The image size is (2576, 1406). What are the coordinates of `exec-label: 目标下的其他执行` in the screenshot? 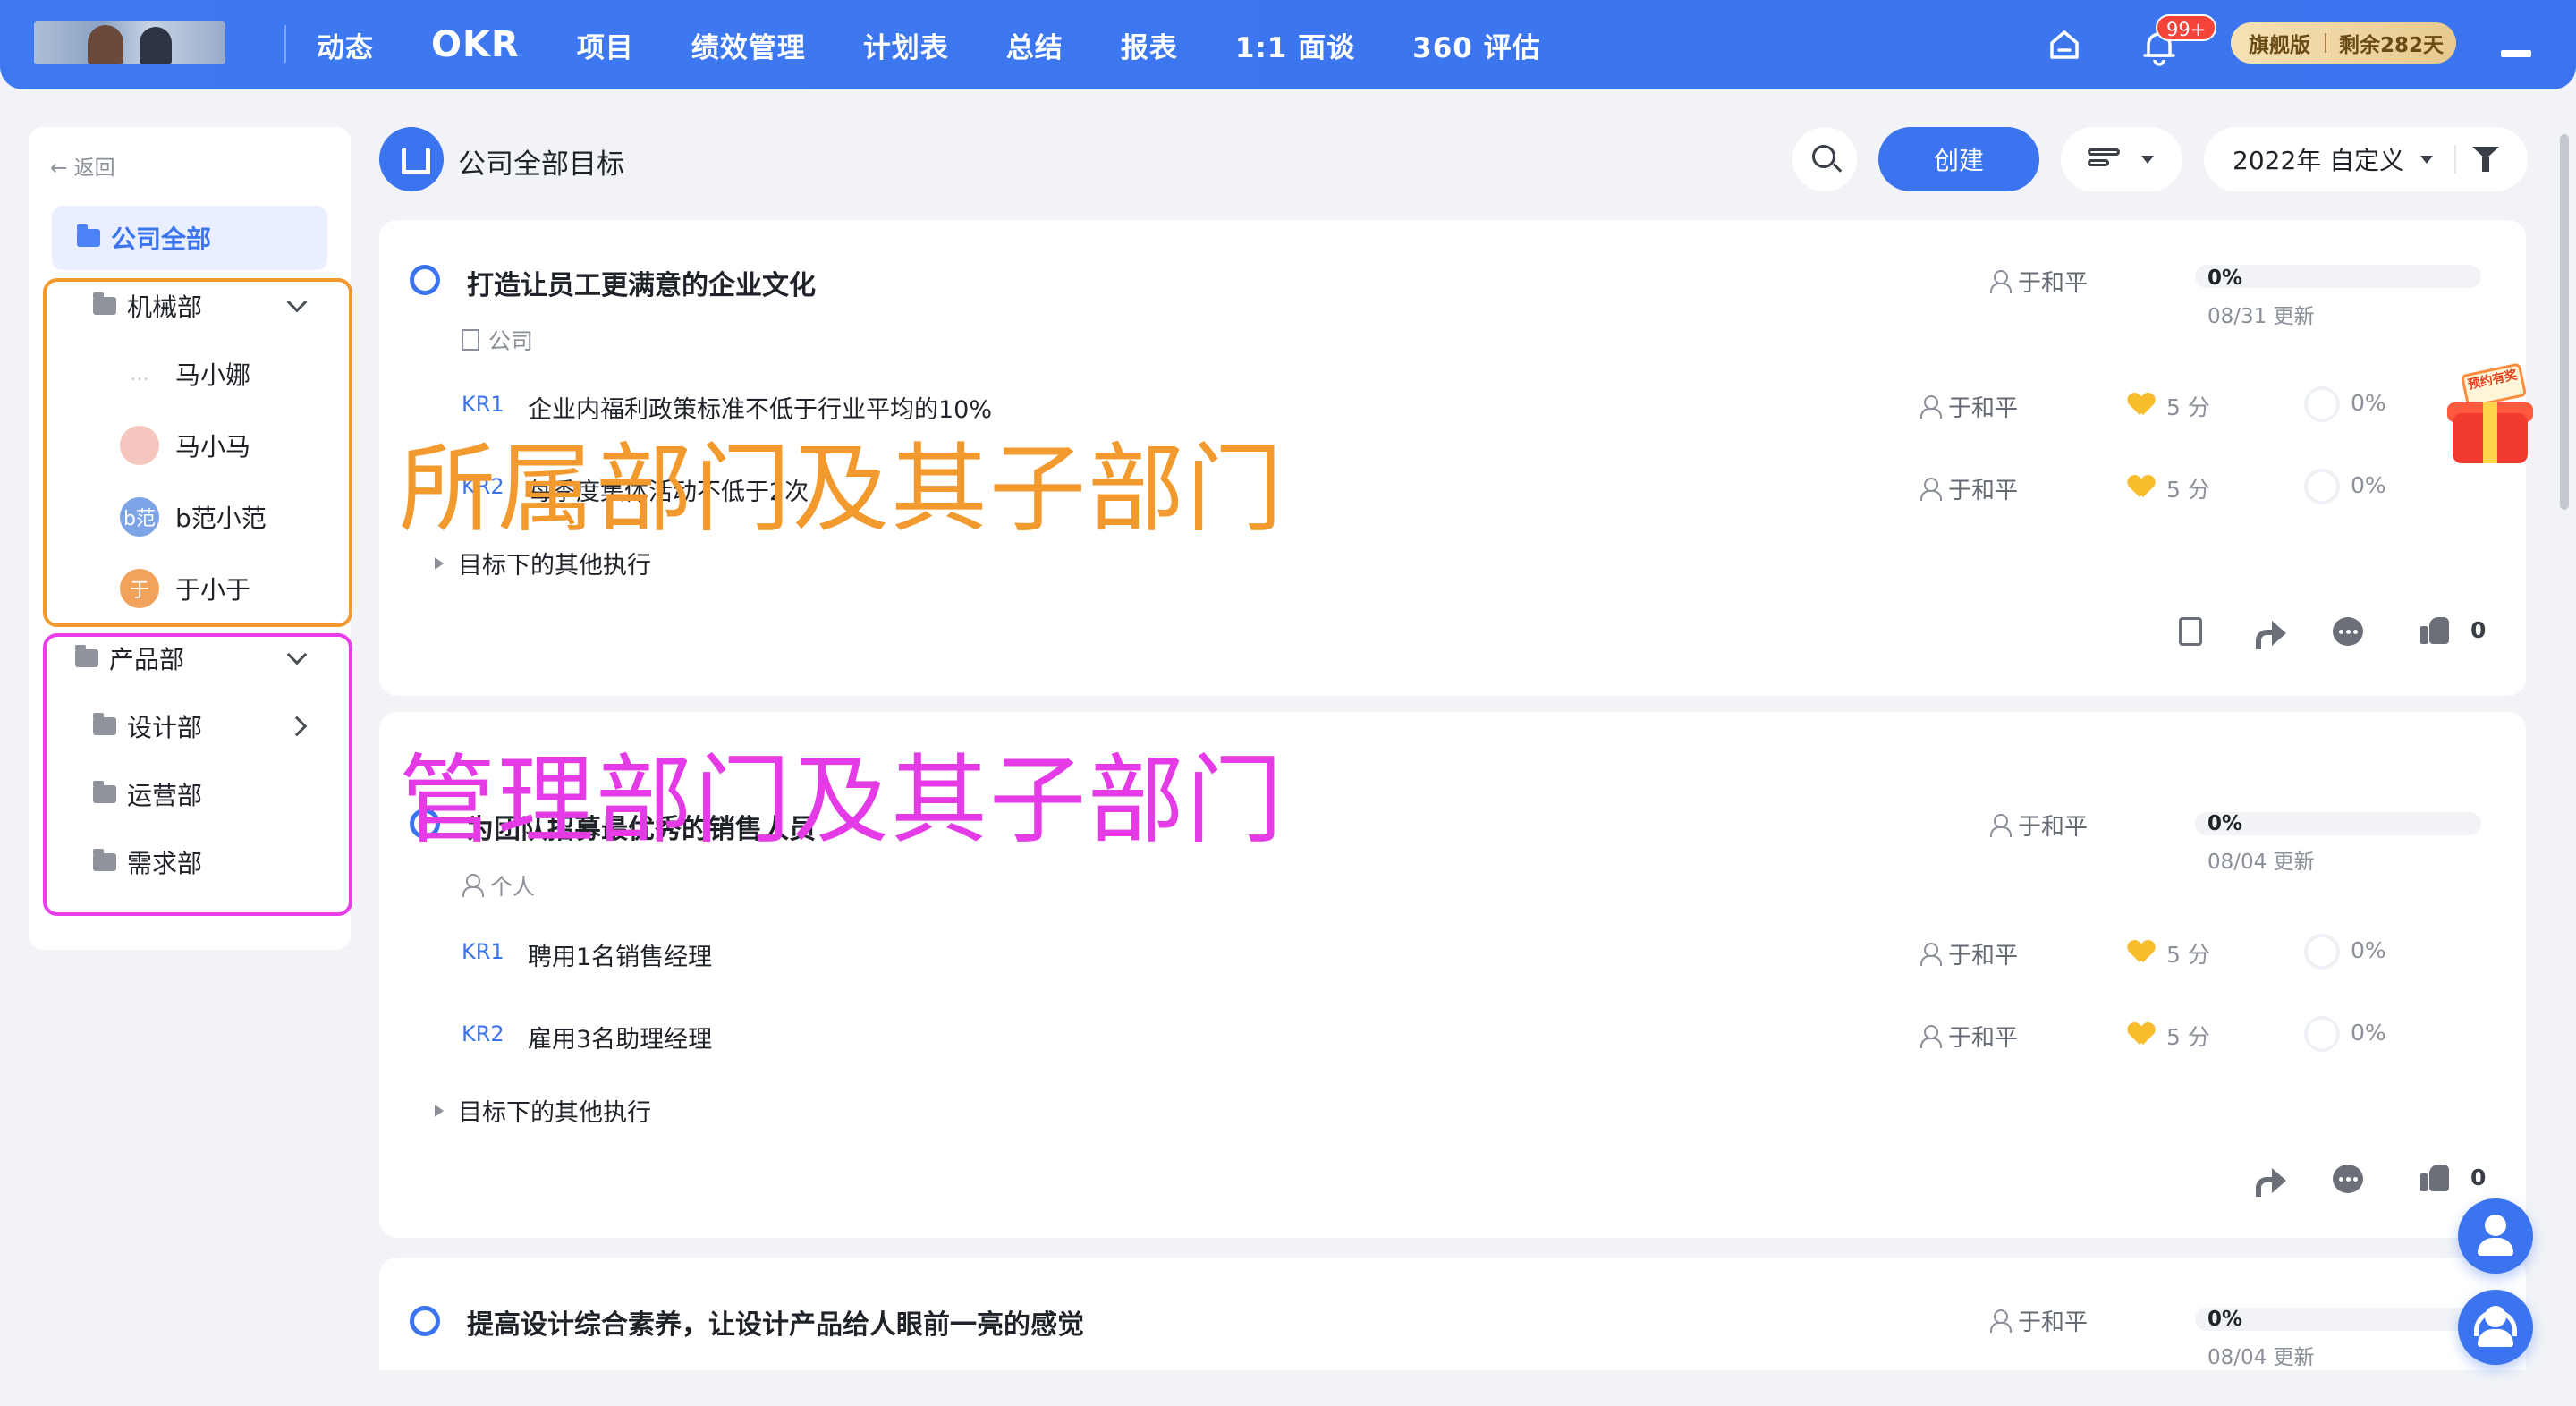 It's located at (554, 1113).